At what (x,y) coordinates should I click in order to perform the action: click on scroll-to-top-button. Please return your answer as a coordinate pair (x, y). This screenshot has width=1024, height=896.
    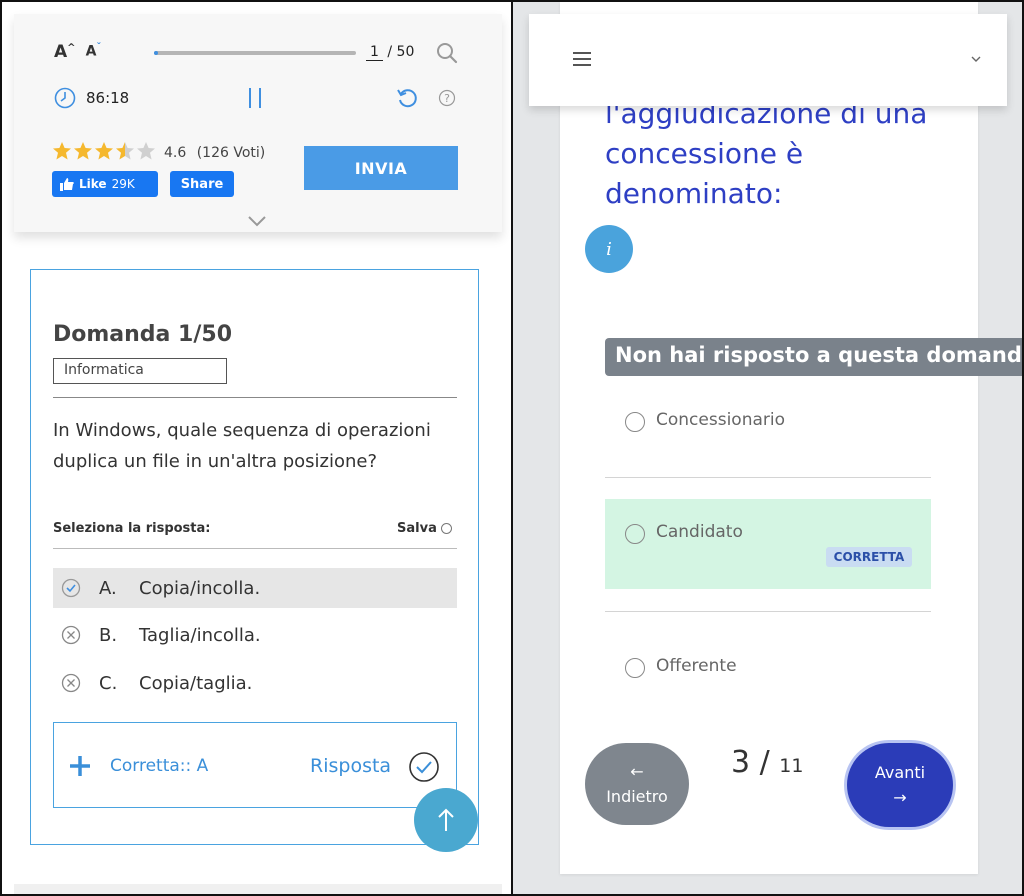
    Looking at the image, I should click on (446, 820).